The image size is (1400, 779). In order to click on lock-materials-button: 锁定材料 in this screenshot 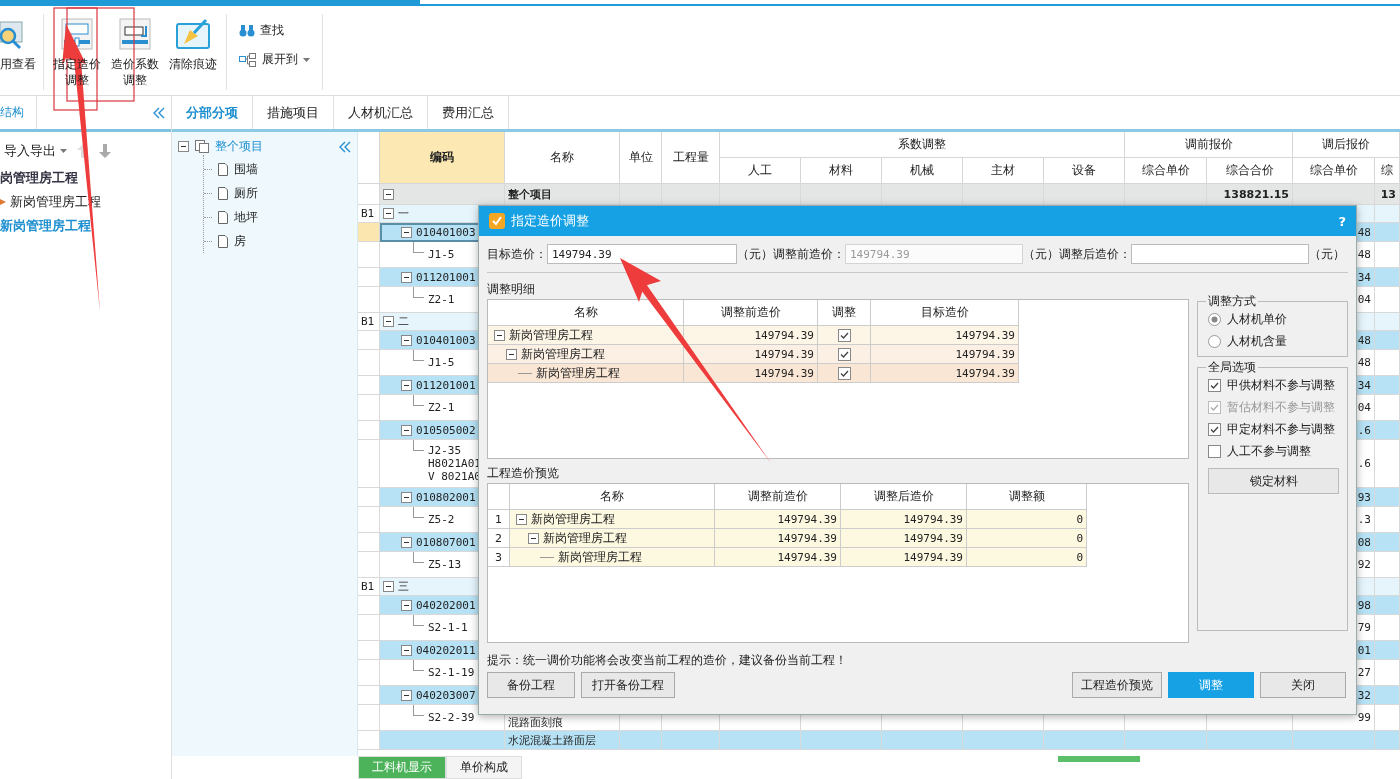, I will do `click(1273, 481)`.